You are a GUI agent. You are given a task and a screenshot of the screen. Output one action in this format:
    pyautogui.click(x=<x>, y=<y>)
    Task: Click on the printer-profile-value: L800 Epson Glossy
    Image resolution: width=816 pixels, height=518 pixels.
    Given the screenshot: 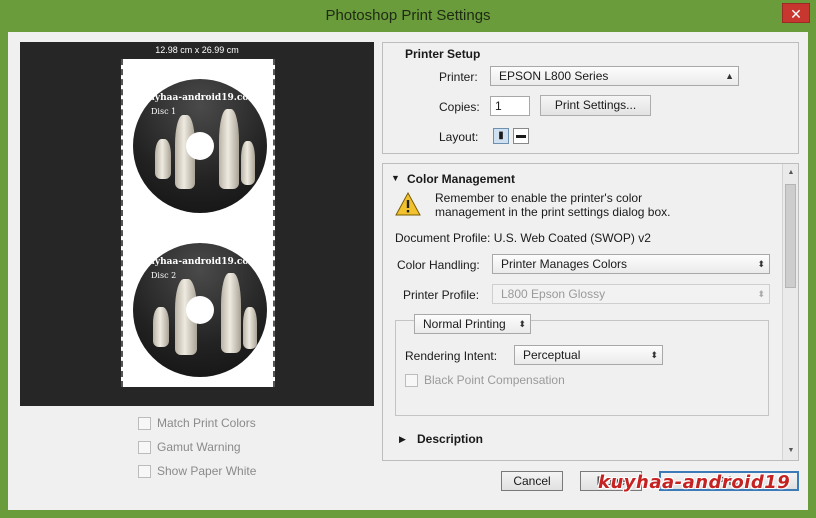 What is the action you would take?
    pyautogui.click(x=553, y=294)
    